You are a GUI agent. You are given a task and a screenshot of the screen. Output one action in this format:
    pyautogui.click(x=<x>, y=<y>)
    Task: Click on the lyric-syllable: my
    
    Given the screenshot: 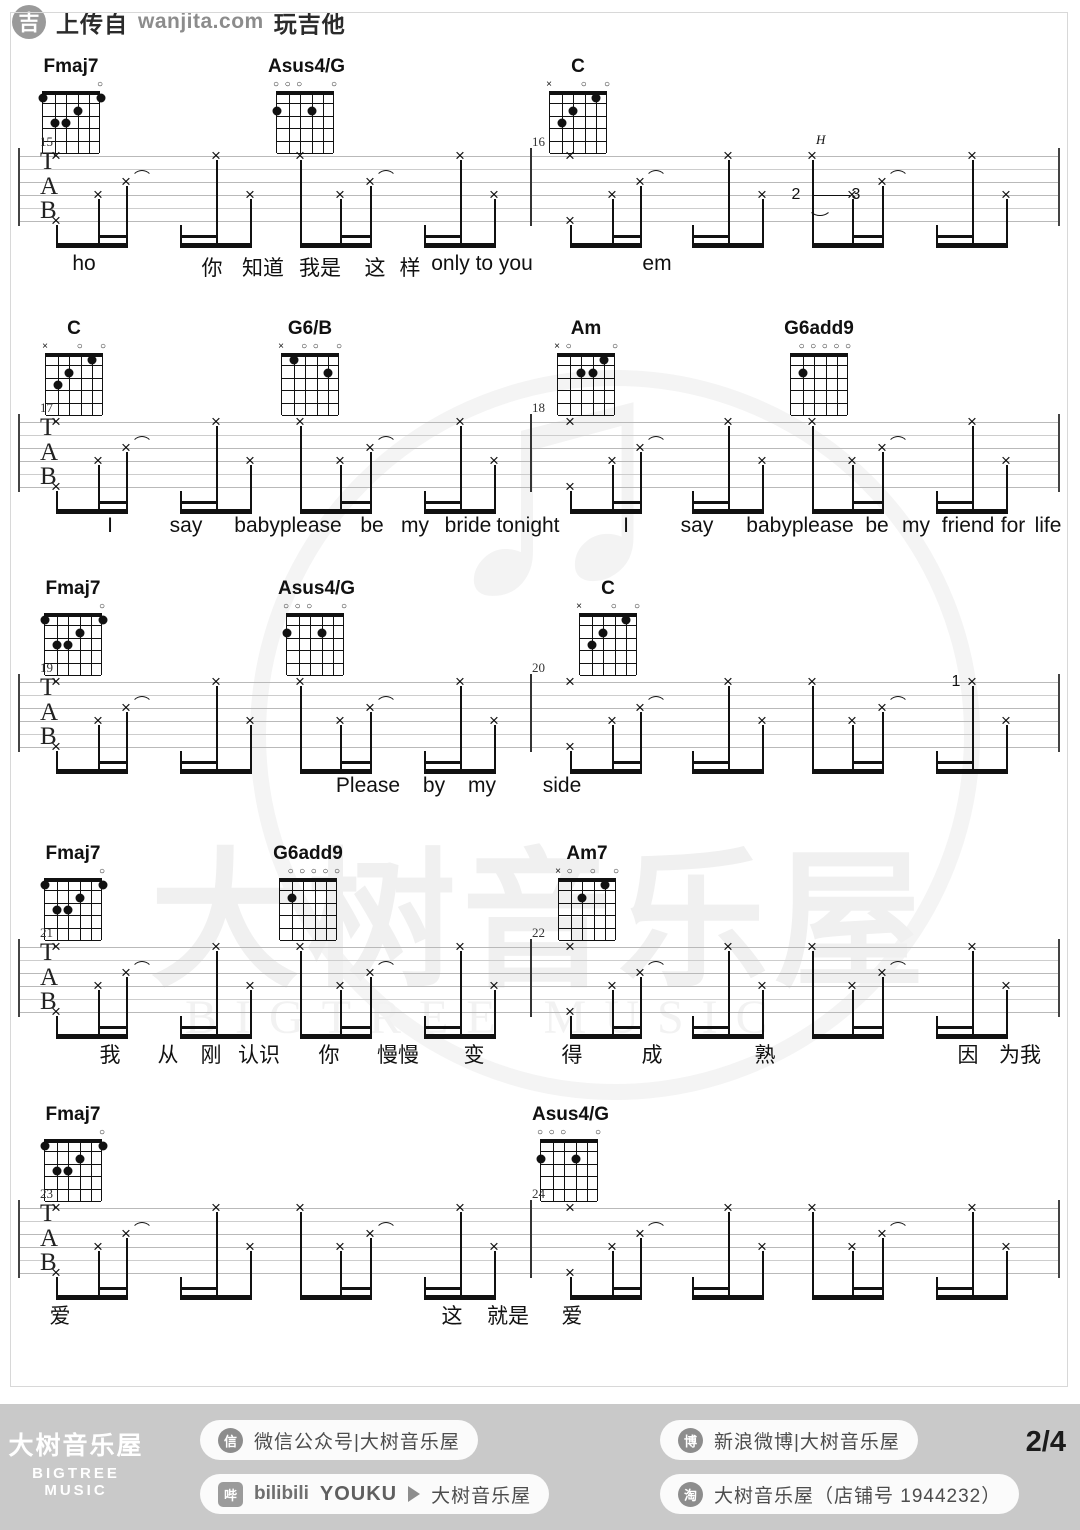 What is the action you would take?
    pyautogui.click(x=482, y=785)
    